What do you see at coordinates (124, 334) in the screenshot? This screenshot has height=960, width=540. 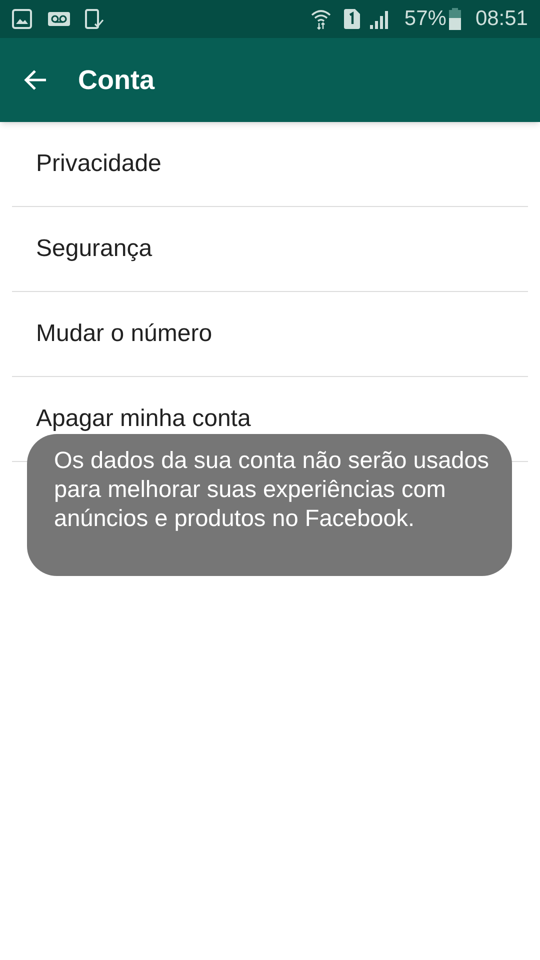 I see `menu-item: Mudar o número` at bounding box center [124, 334].